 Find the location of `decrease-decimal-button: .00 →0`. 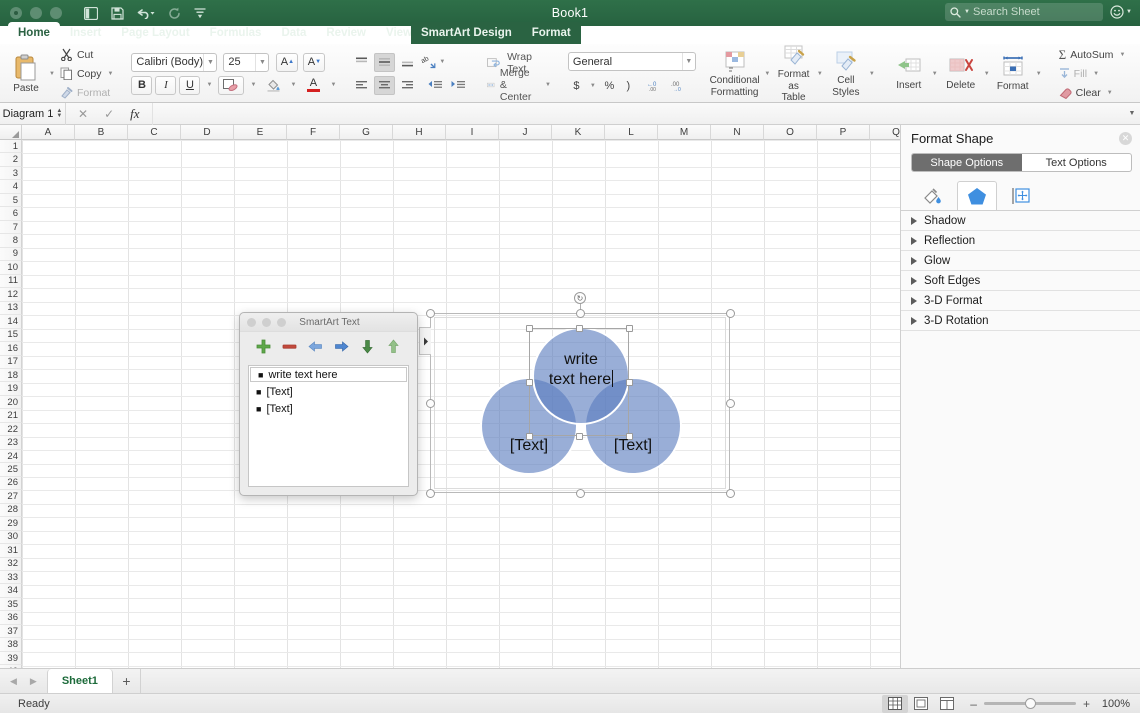

decrease-decimal-button: .00 →0 is located at coordinates (680, 85).